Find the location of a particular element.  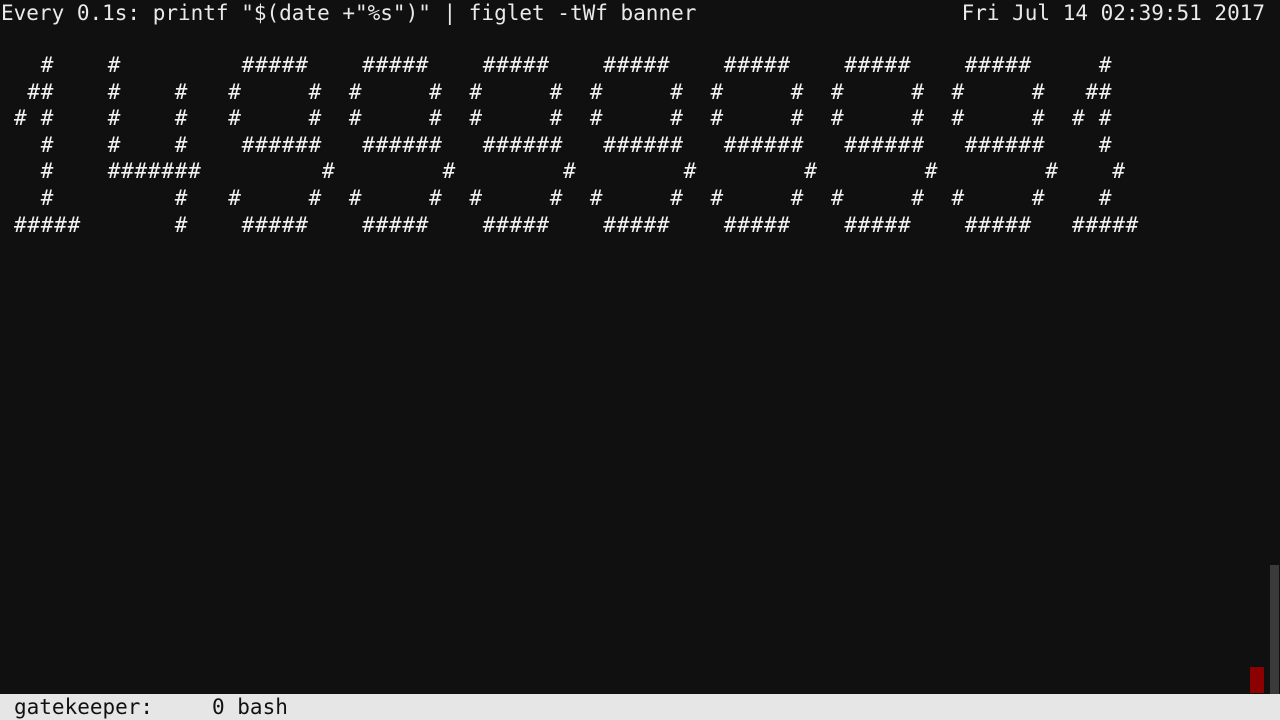

watch-datetime: Fri Jul 14 02:39:51 2017 is located at coordinates (1113, 13).